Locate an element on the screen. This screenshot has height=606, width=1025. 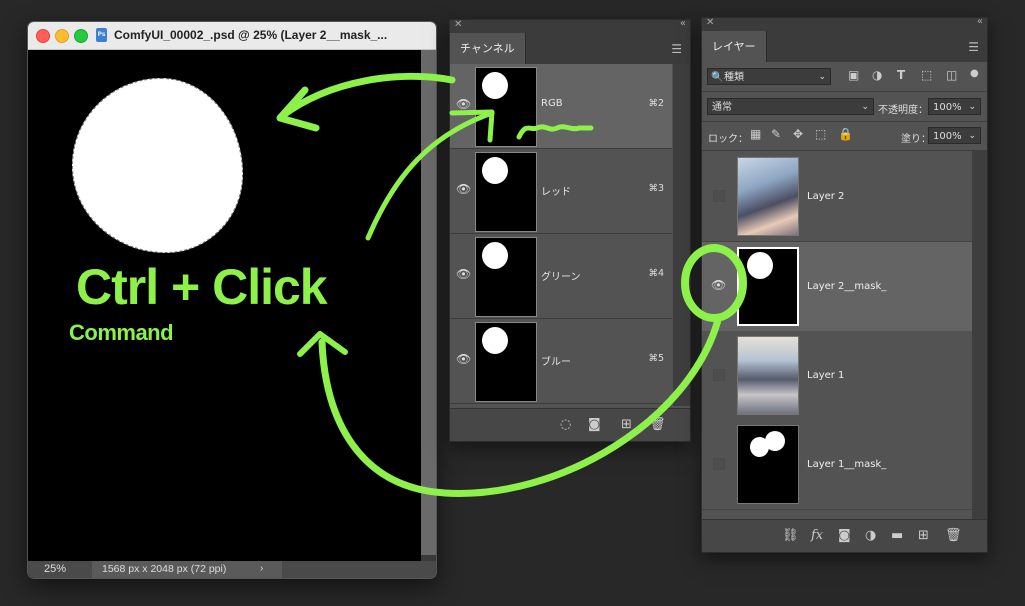
channel-shortcut: ⌘2 is located at coordinates (656, 103).